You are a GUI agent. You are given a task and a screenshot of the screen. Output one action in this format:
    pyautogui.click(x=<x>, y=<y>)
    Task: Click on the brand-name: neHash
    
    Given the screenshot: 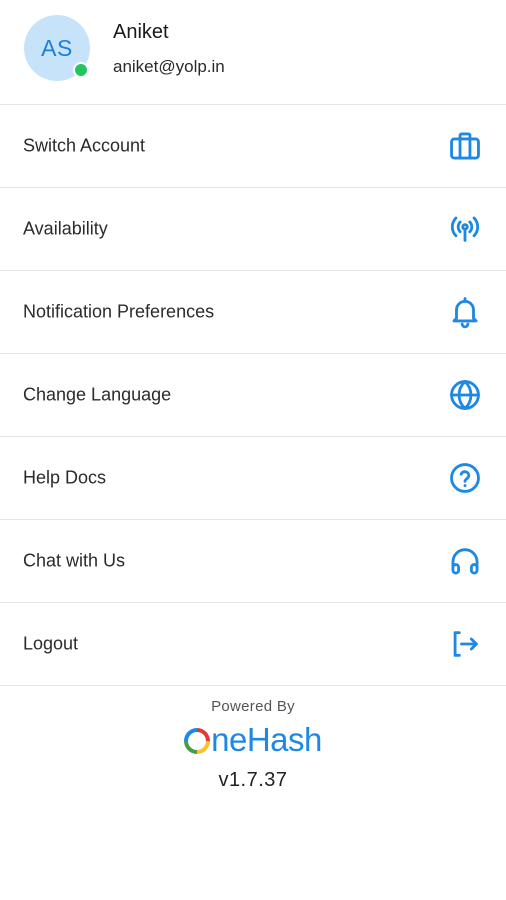 What is the action you would take?
    pyautogui.click(x=266, y=739)
    